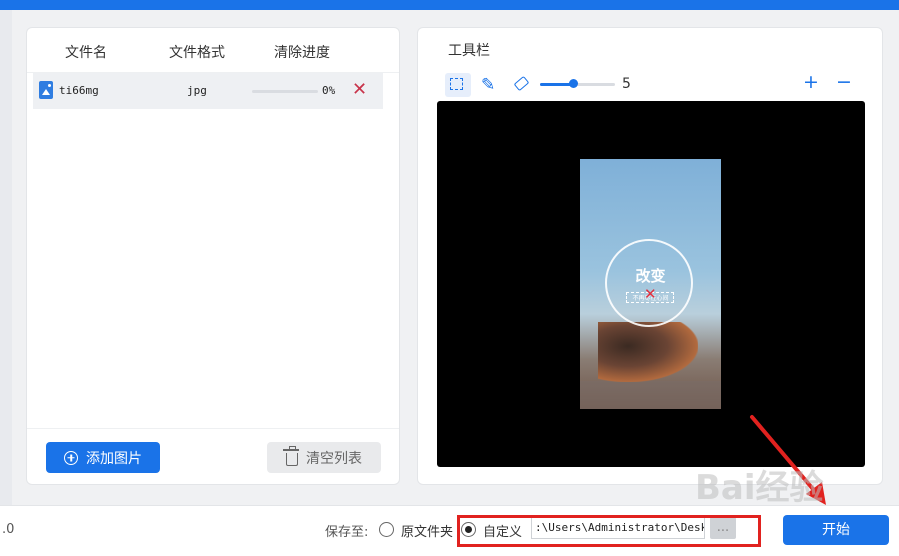 Image resolution: width=899 pixels, height=556 pixels. I want to click on save-to-label: 保存至:, so click(347, 532).